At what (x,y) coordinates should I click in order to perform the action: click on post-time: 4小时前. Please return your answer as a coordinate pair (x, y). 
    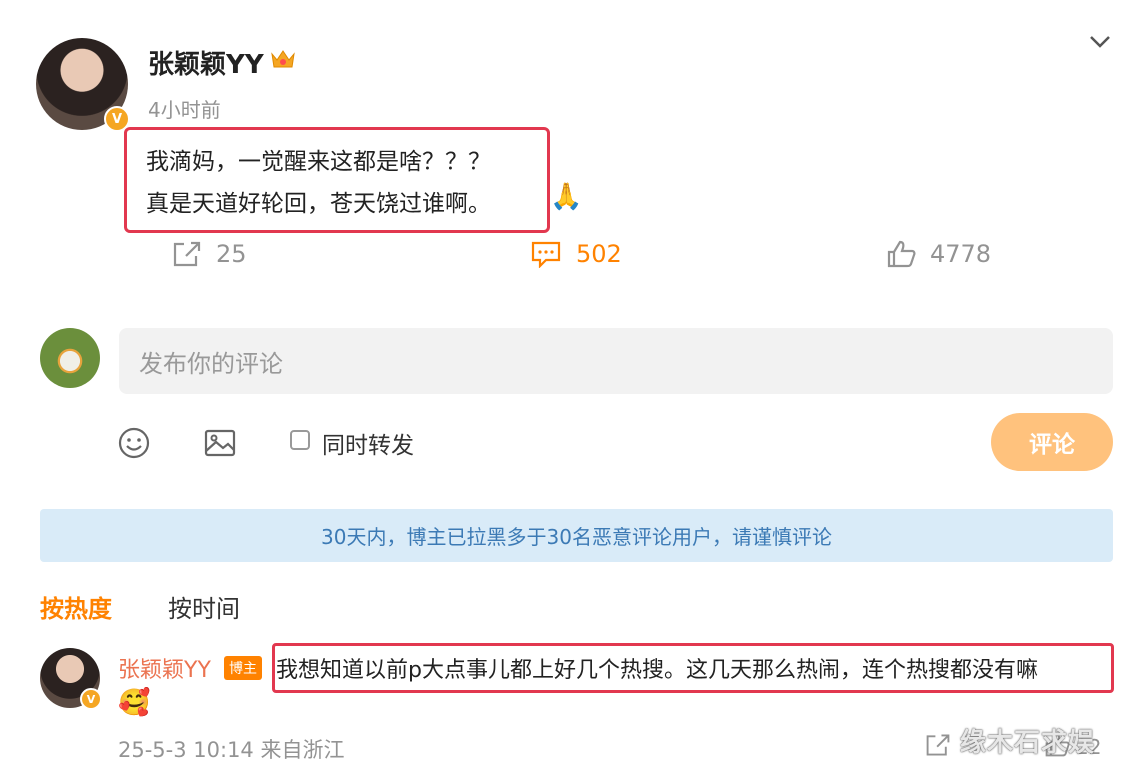
    Looking at the image, I should click on (184, 110).